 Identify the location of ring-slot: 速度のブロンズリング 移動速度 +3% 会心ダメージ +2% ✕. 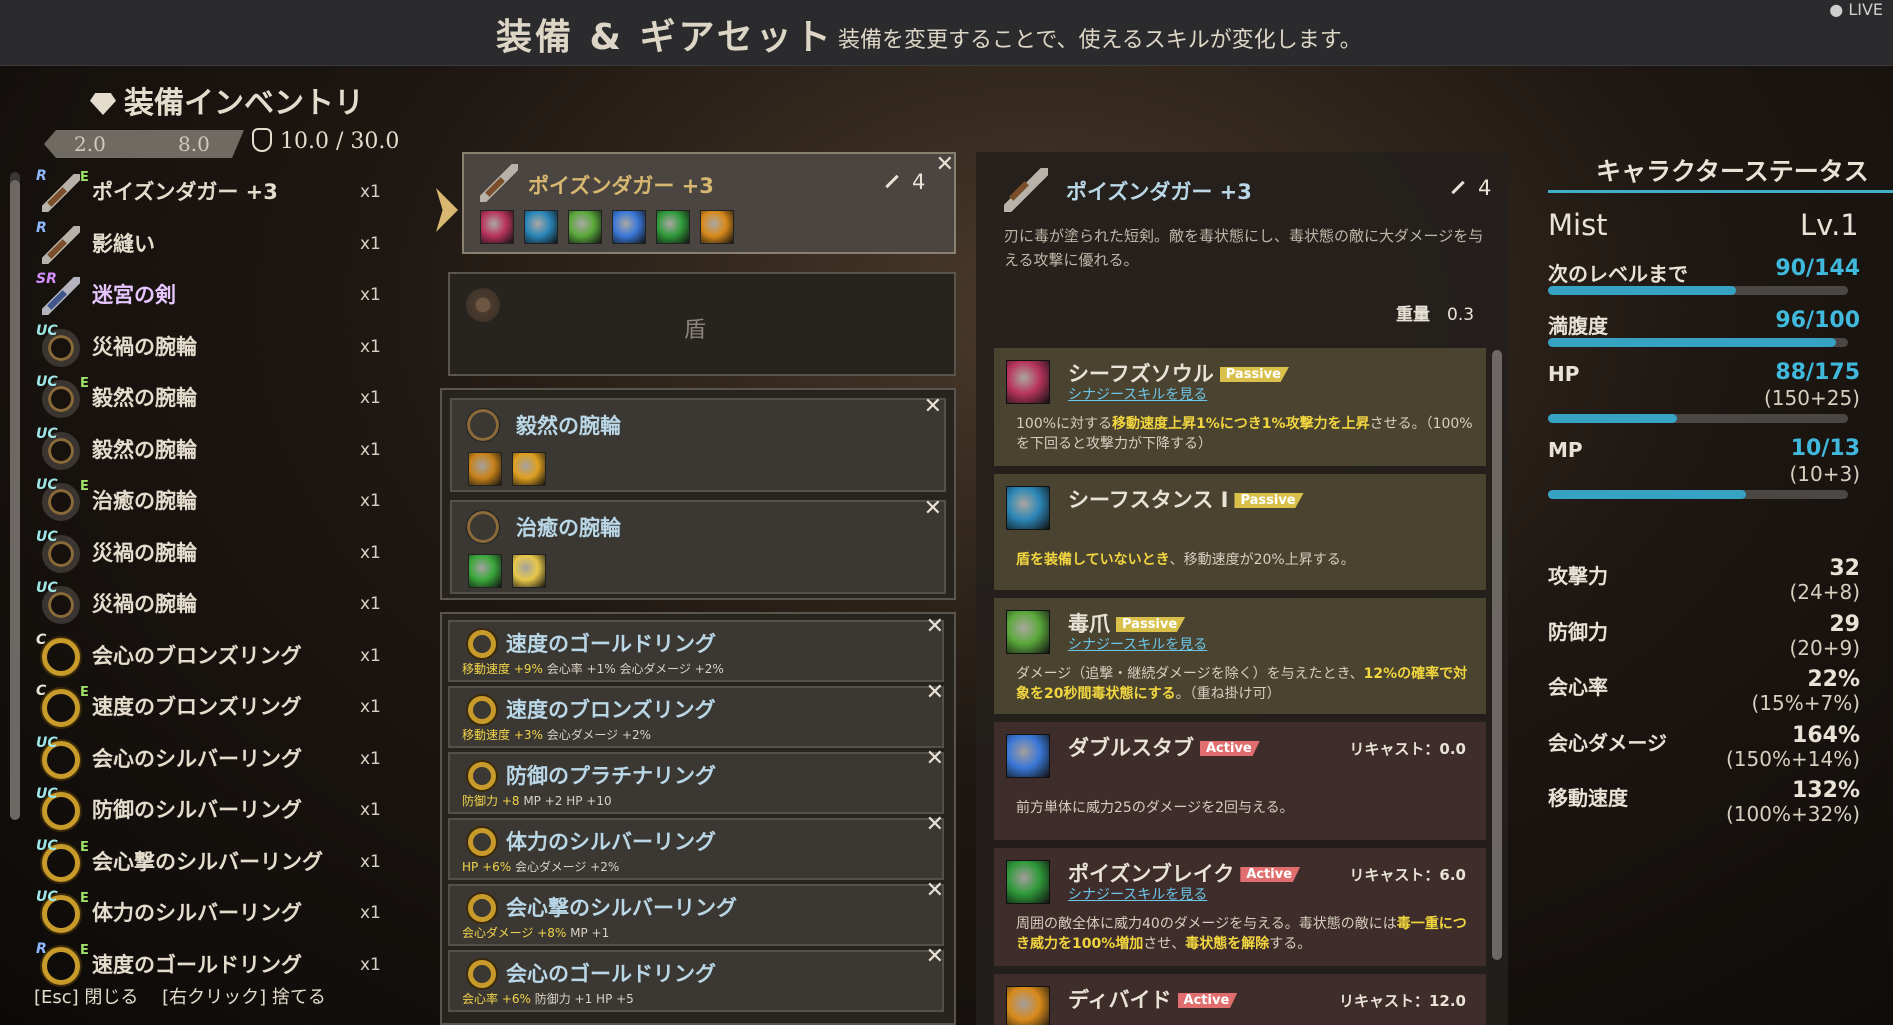
(696, 714).